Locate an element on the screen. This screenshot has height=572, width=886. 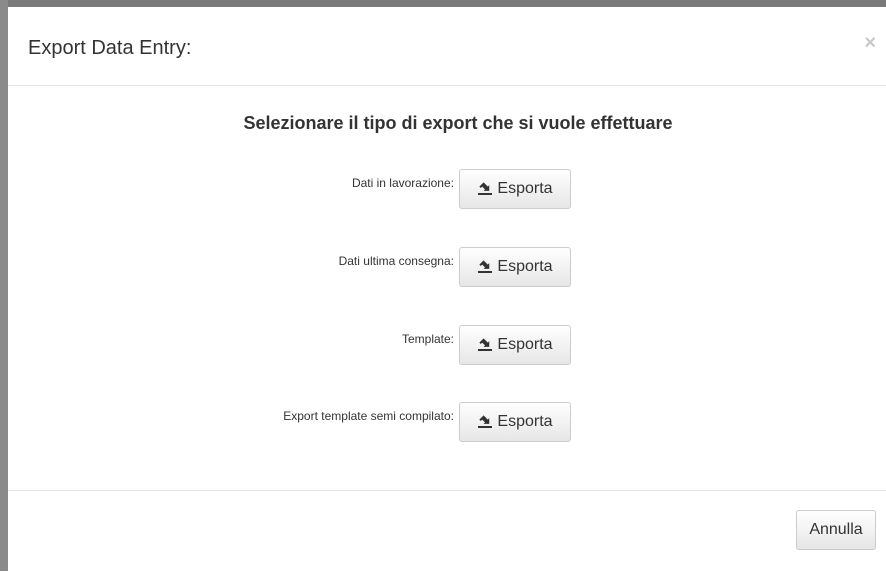
export-row-template-semi-compilato: Export template semi compilato: Esporta is located at coordinates (447, 424).